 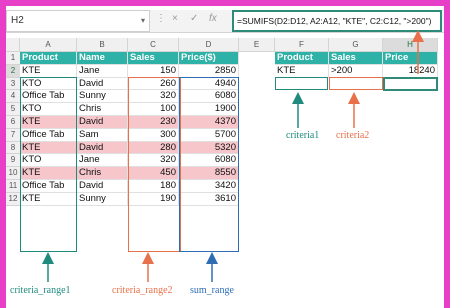 I want to click on criteria-range2-label: criteria_range2, so click(x=142, y=290).